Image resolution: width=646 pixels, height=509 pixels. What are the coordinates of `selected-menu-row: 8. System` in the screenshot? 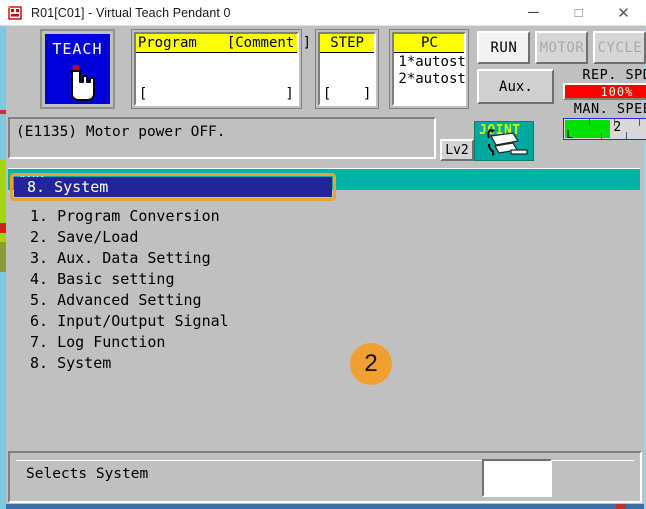 It's located at (173, 187).